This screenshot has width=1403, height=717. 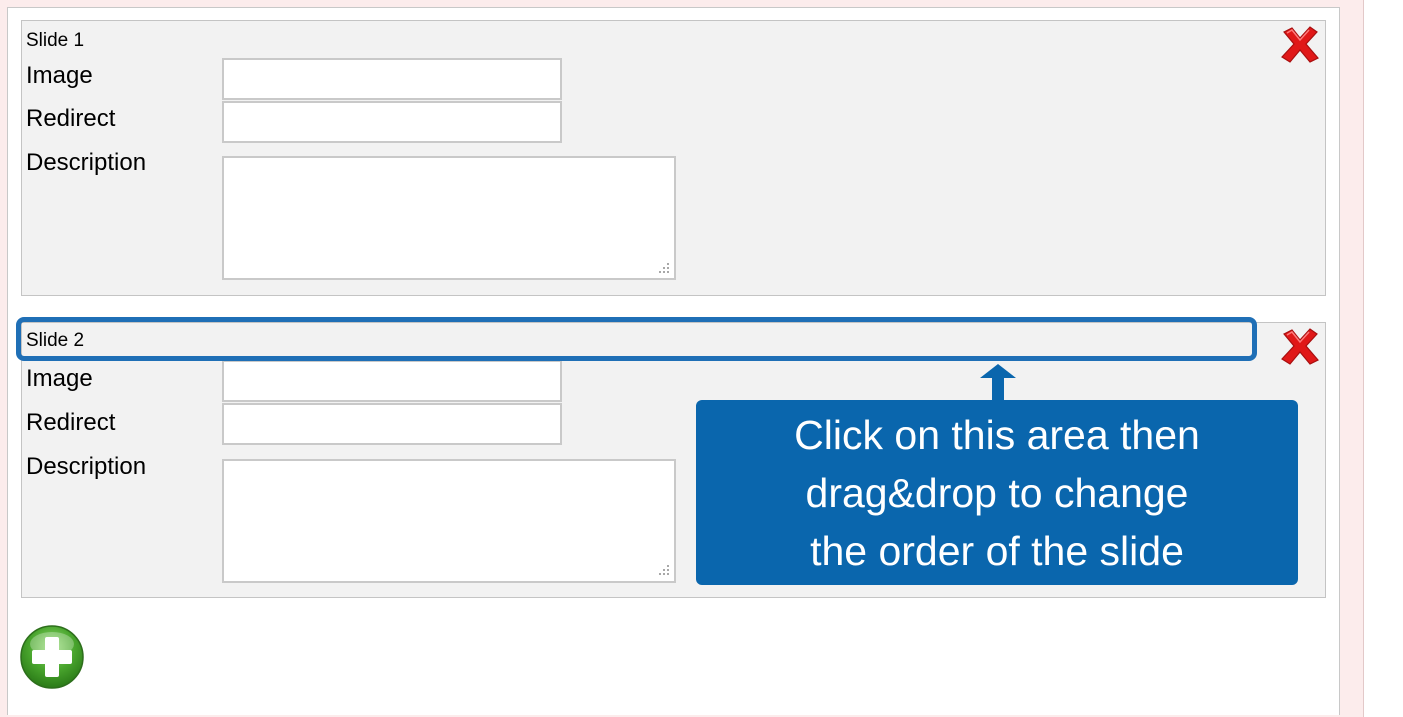 What do you see at coordinates (55, 40) in the screenshot?
I see `slide-title: Slide 1` at bounding box center [55, 40].